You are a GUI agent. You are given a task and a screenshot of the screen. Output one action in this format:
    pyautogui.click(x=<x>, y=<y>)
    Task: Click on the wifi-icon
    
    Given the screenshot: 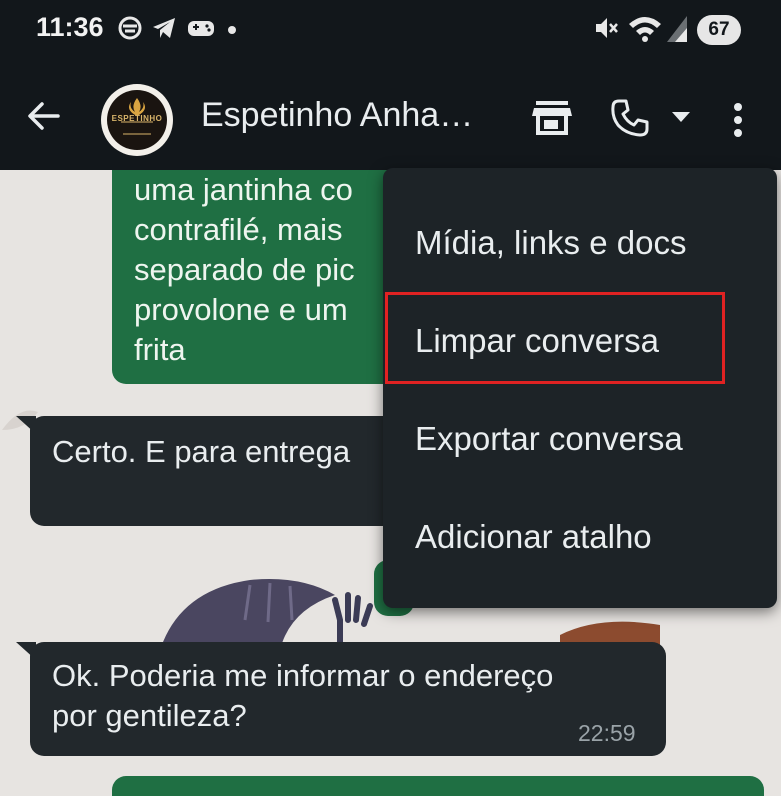 What is the action you would take?
    pyautogui.click(x=645, y=29)
    